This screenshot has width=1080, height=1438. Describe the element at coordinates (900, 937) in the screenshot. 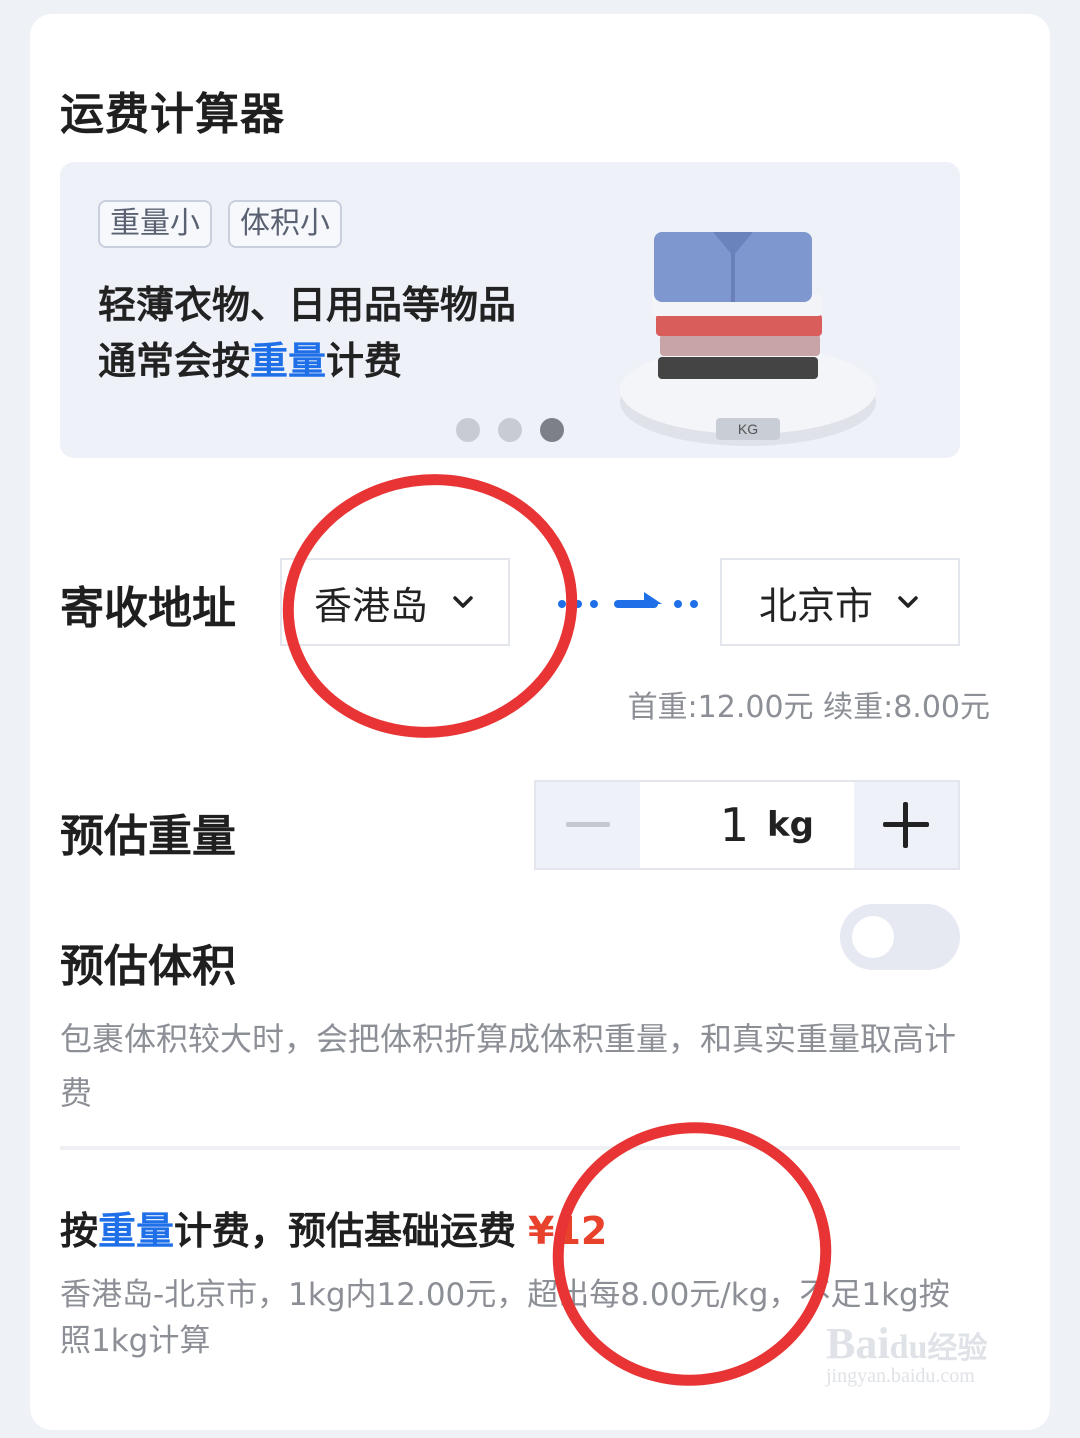

I see `volume-toggle` at that location.